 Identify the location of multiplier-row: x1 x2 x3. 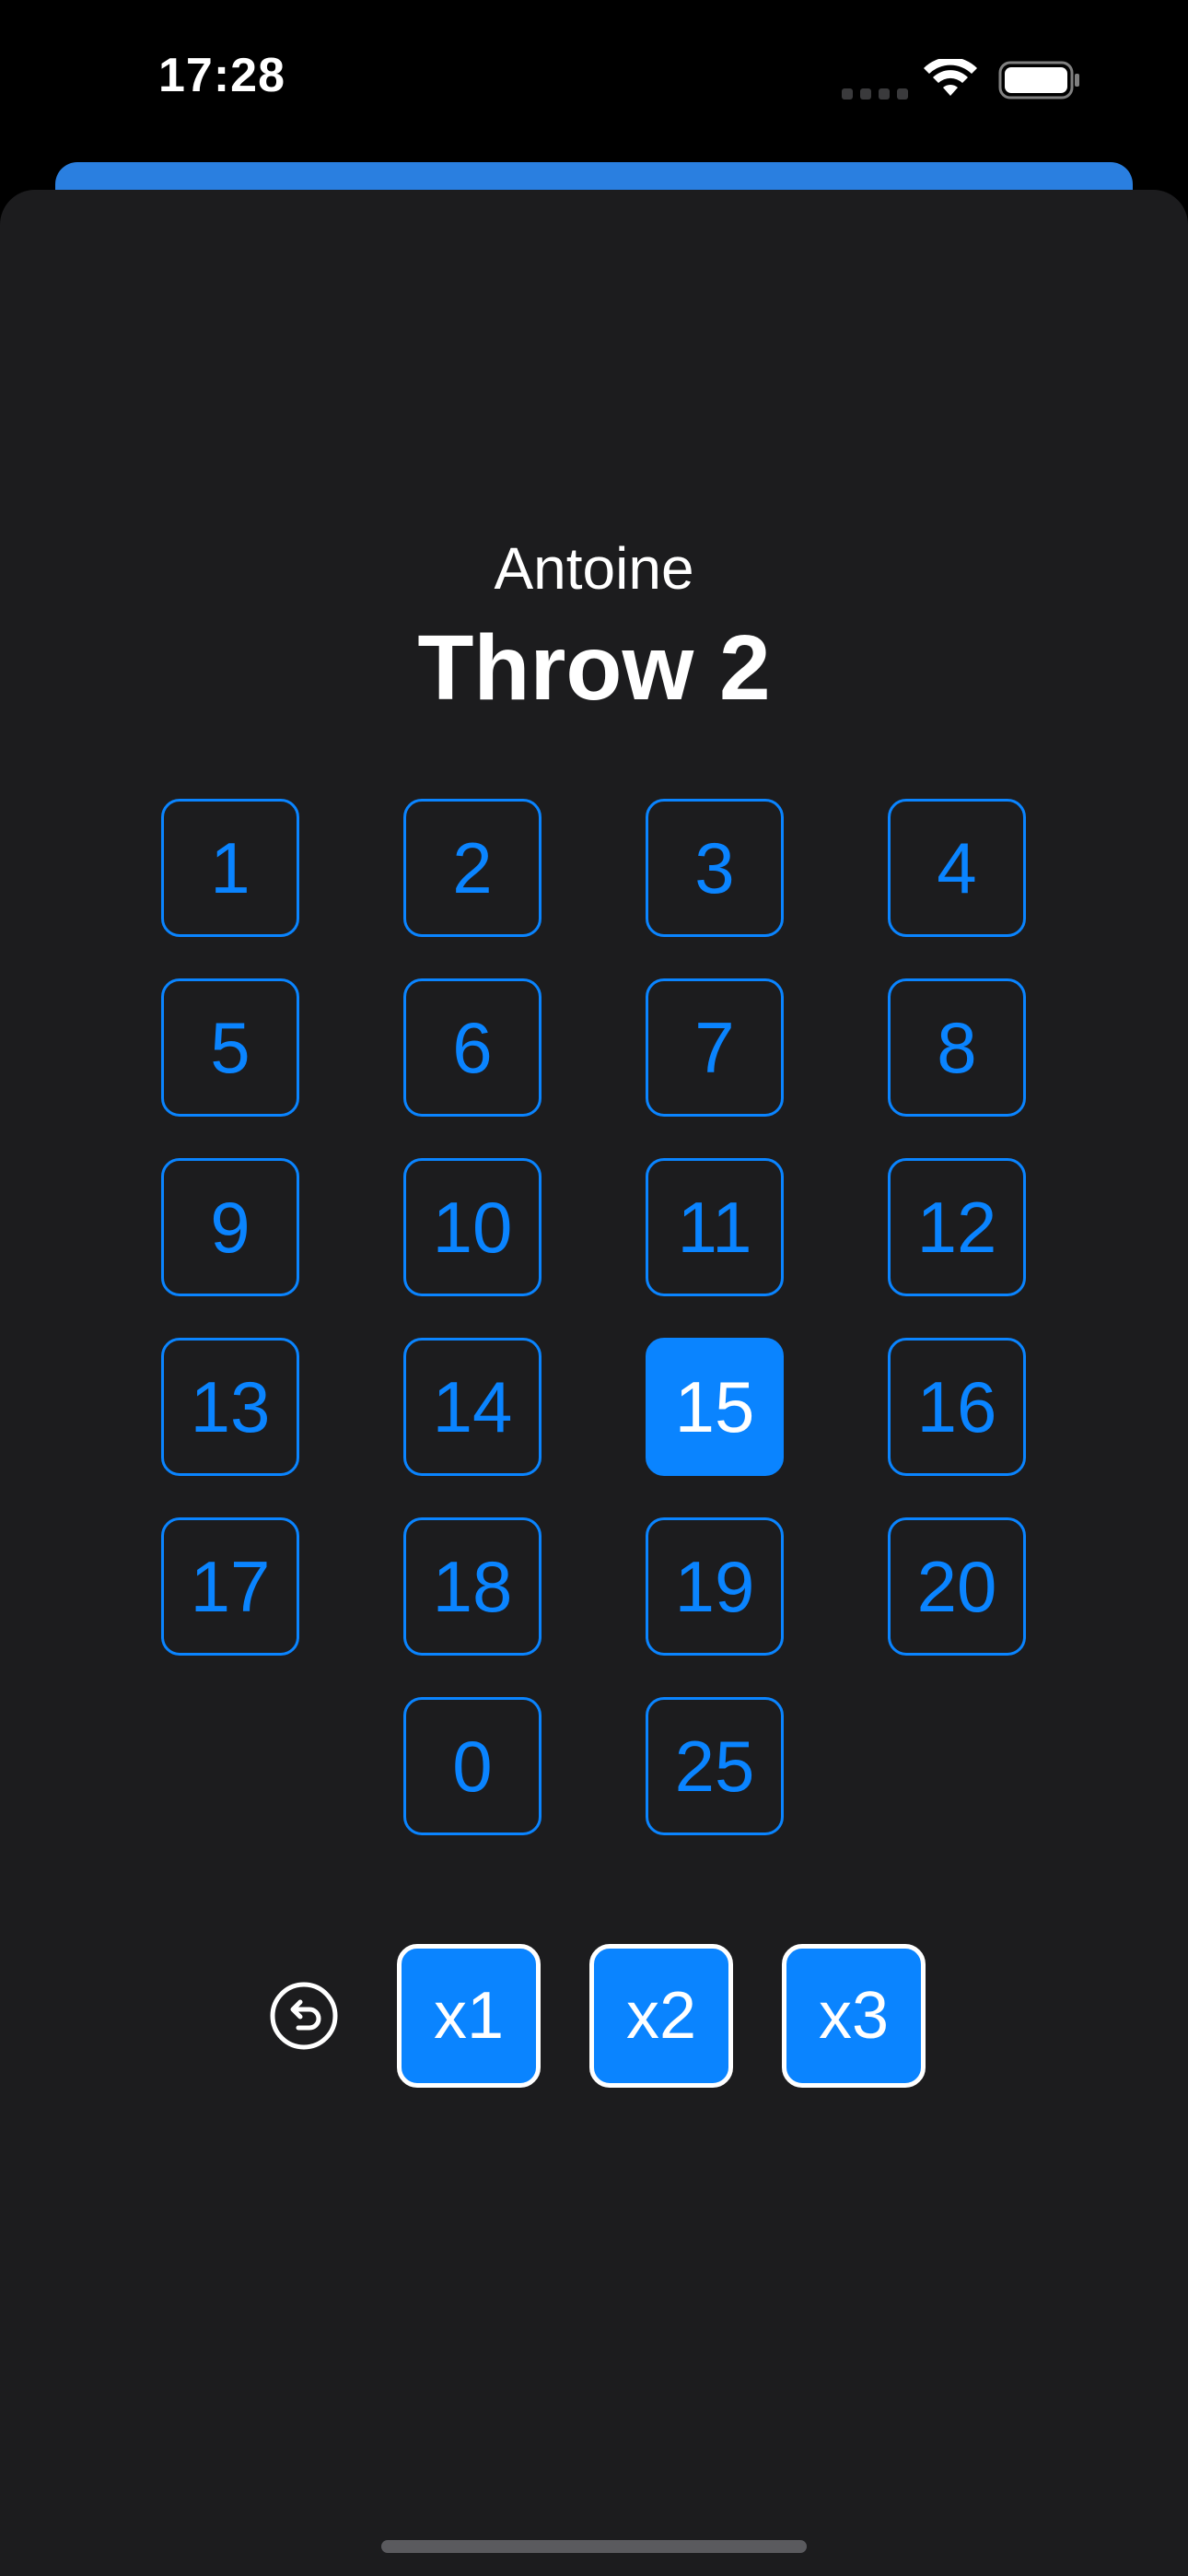
(661, 2016).